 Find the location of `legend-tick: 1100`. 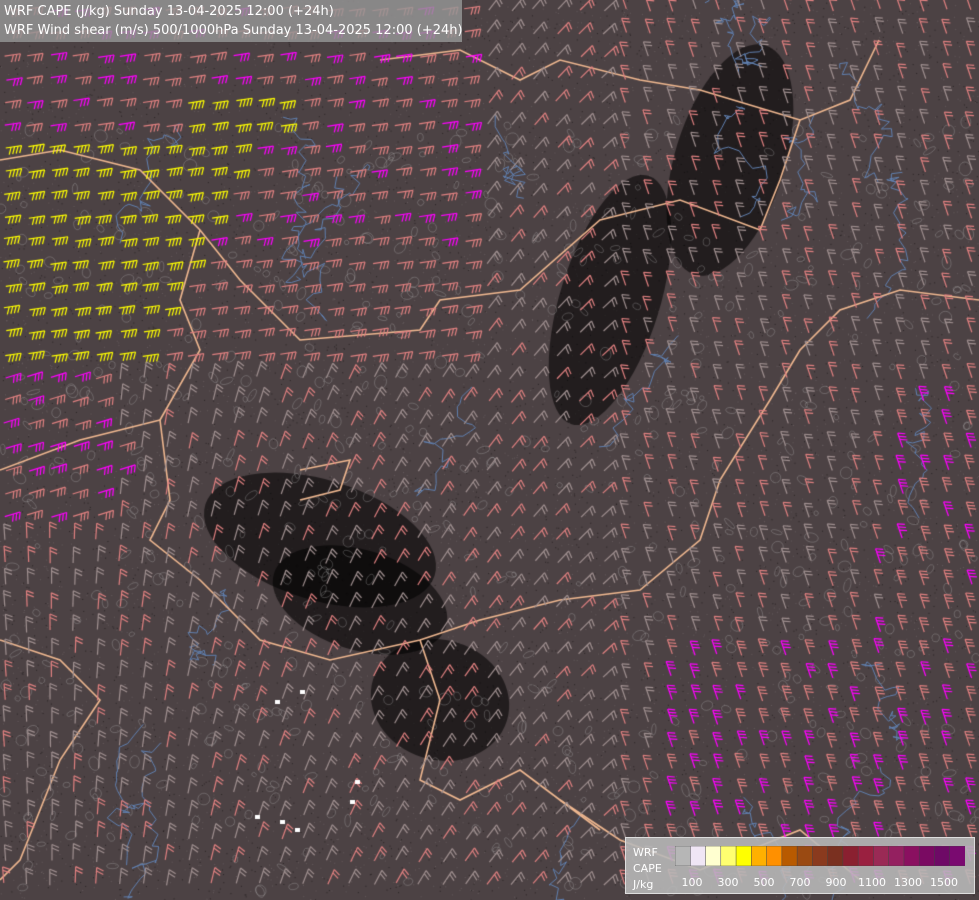

legend-tick: 1100 is located at coordinates (872, 882).